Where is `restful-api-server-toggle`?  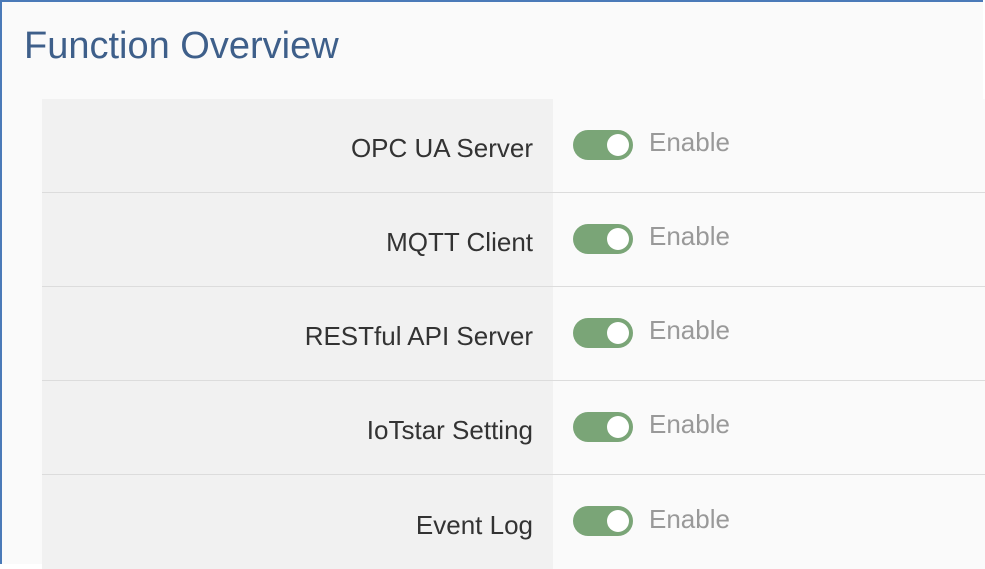
restful-api-server-toggle is located at coordinates (603, 332).